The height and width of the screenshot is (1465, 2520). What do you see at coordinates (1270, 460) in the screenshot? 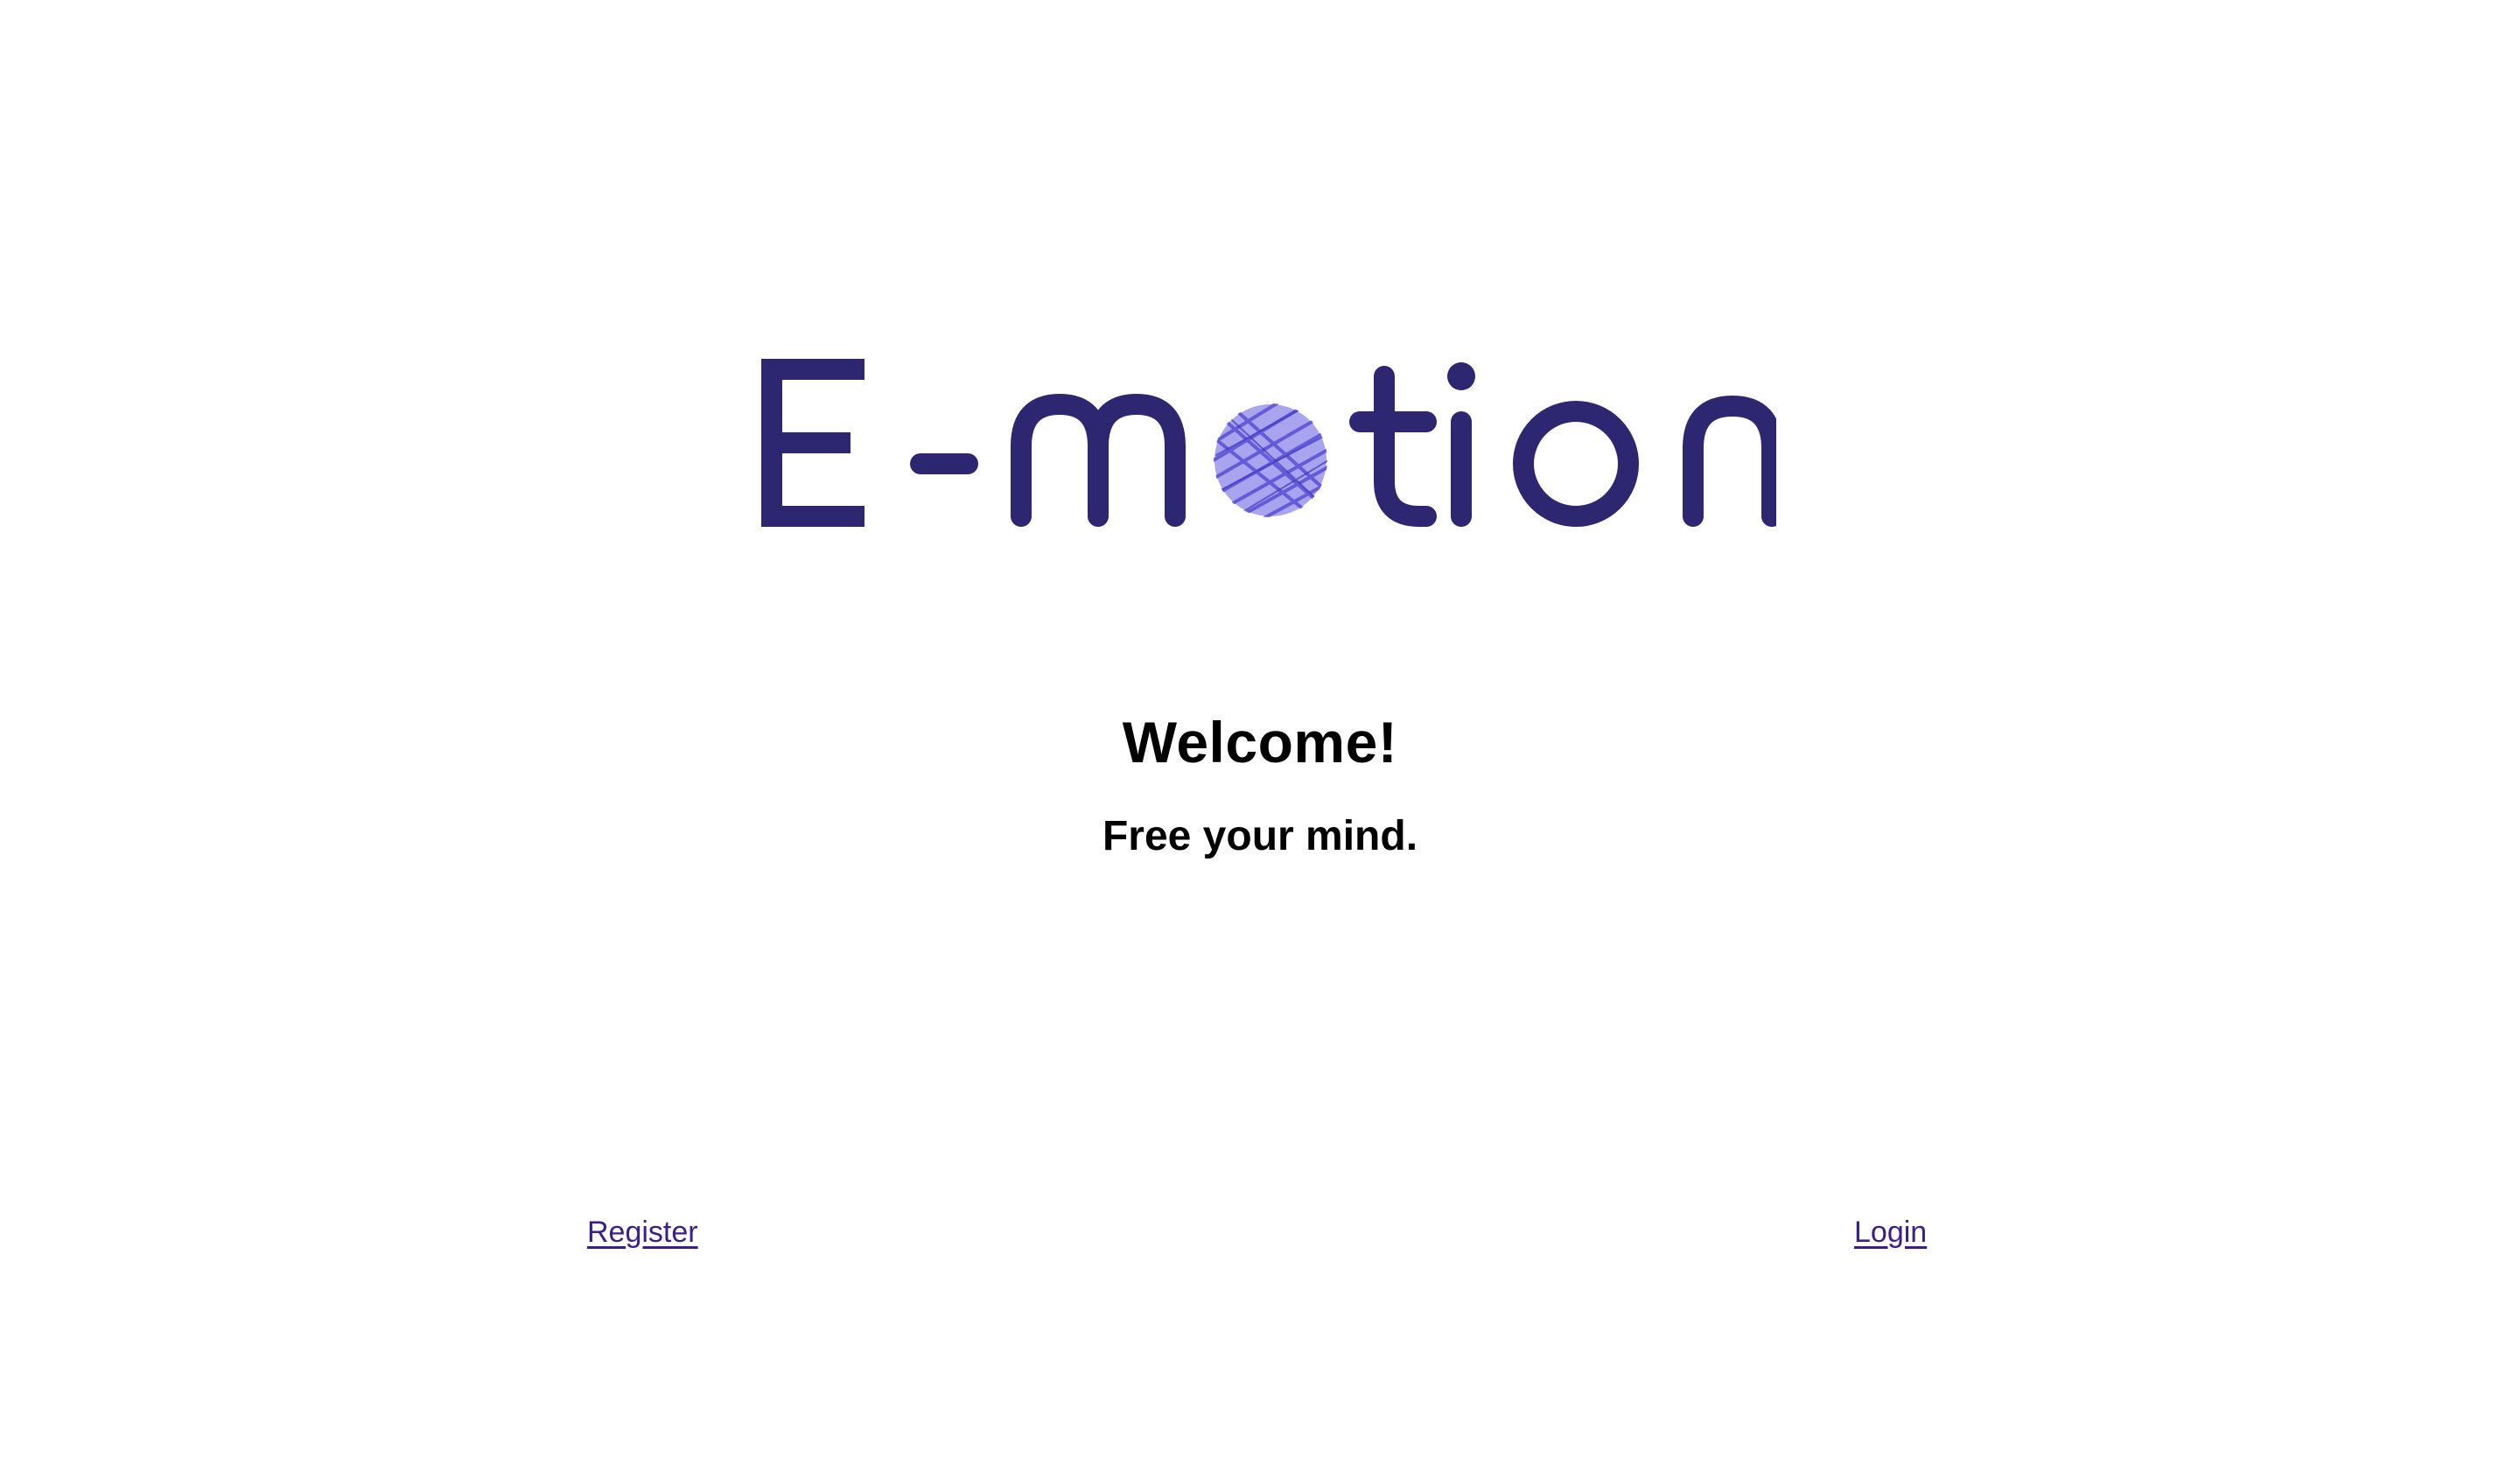
I see `scribble-circle-icon` at bounding box center [1270, 460].